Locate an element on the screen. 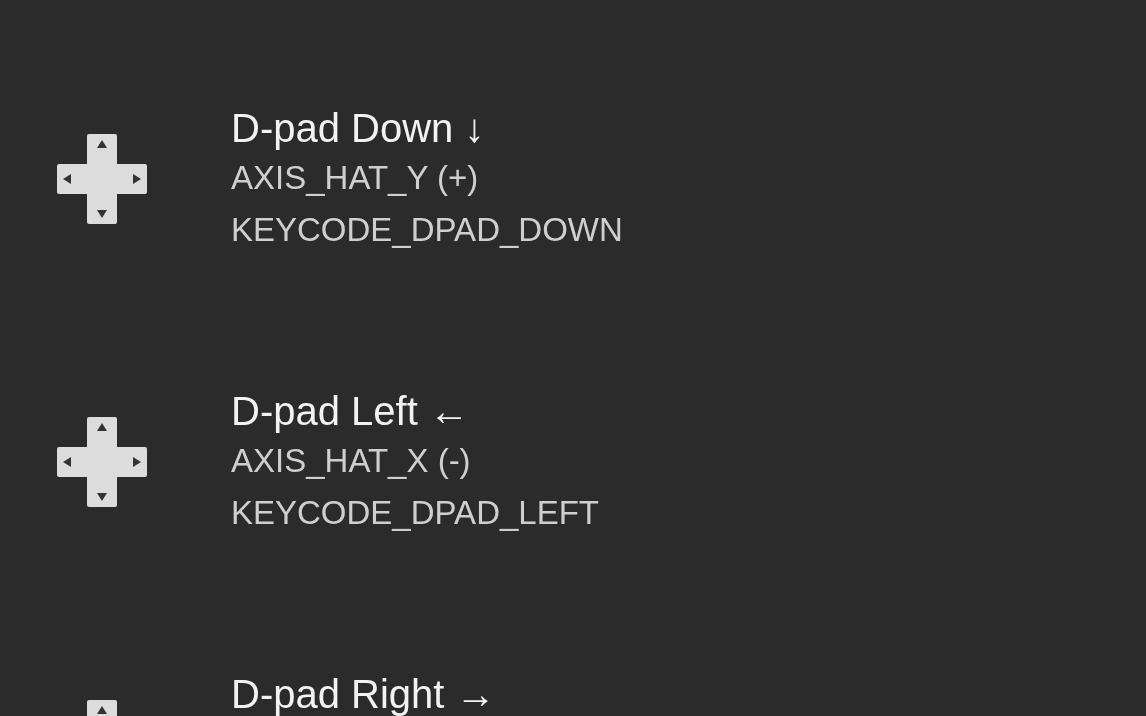 The height and width of the screenshot is (716, 1146). mapping-title: D-pad Down ↓ is located at coordinates (358, 128).